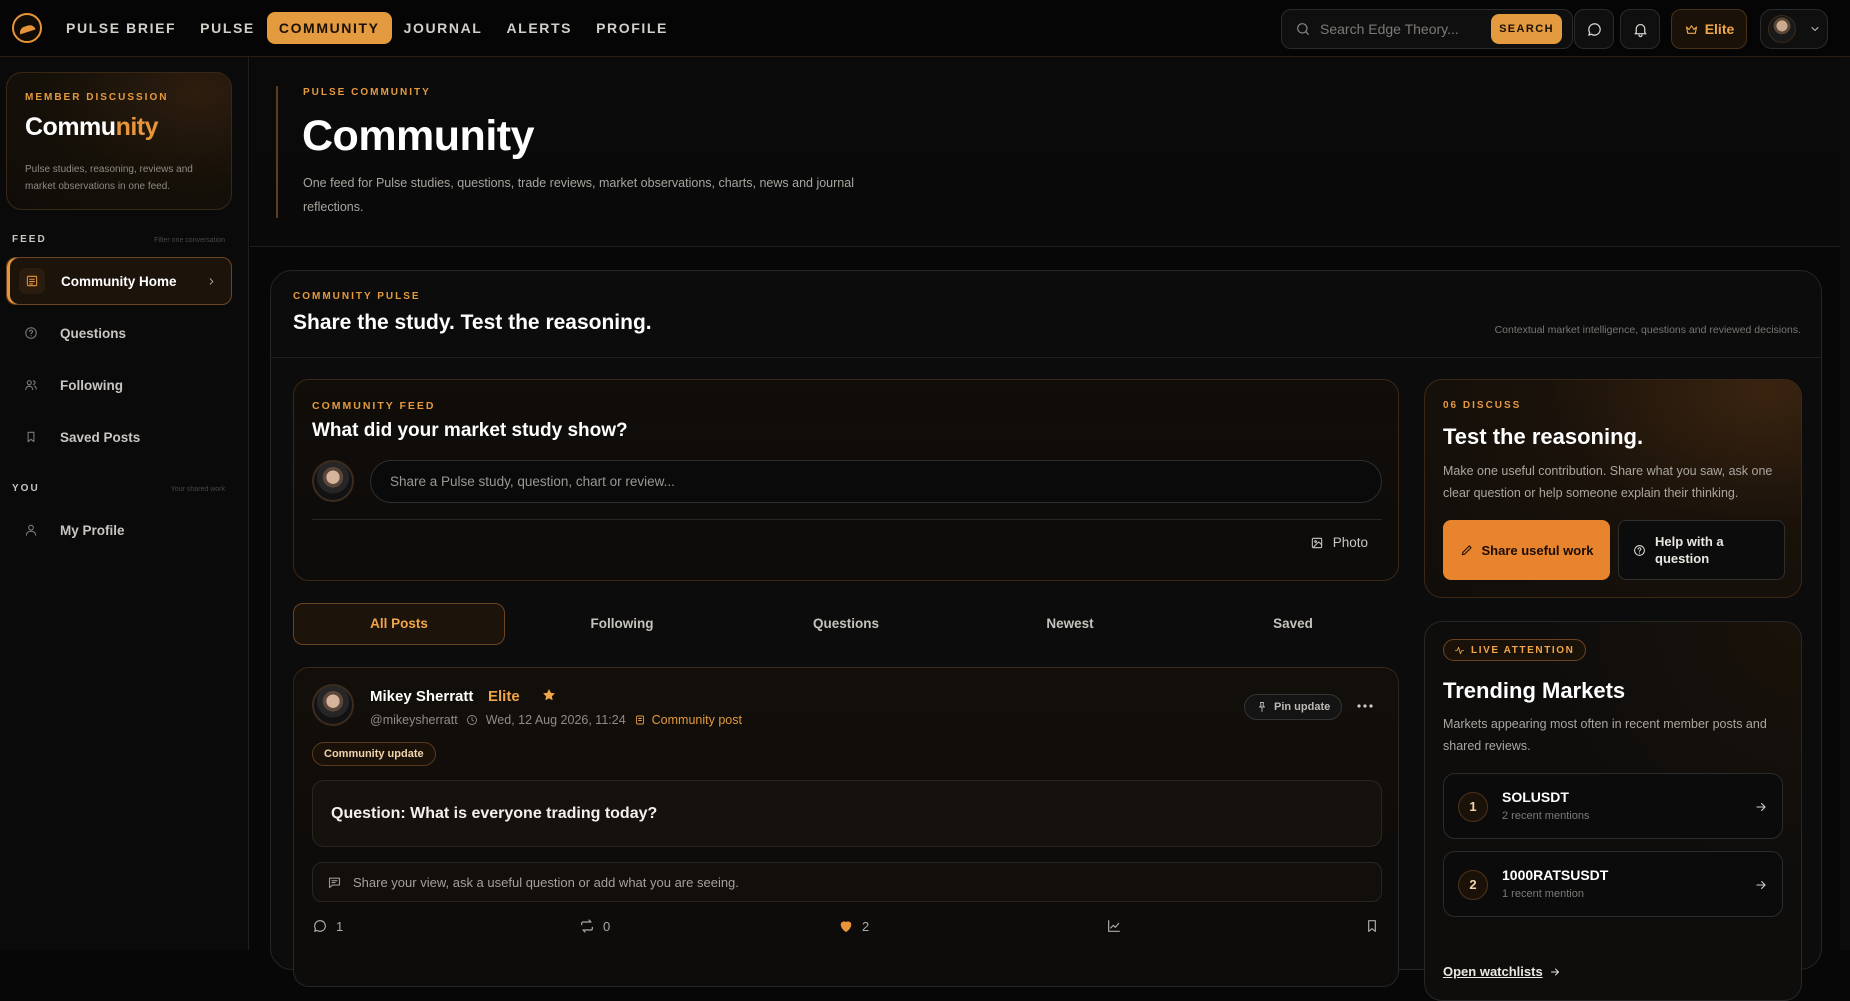 The height and width of the screenshot is (1001, 1850). I want to click on market-symbol: SOLUSDT, so click(1535, 797).